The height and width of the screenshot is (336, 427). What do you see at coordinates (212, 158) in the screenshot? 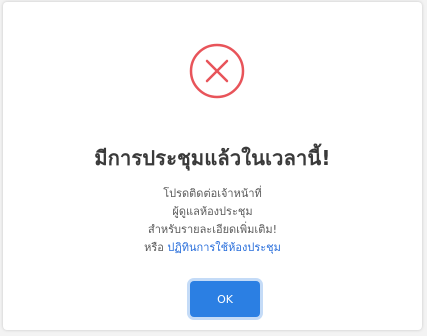
I see `dialog-title: มีการประชุมแล้วในเวลานี้!` at bounding box center [212, 158].